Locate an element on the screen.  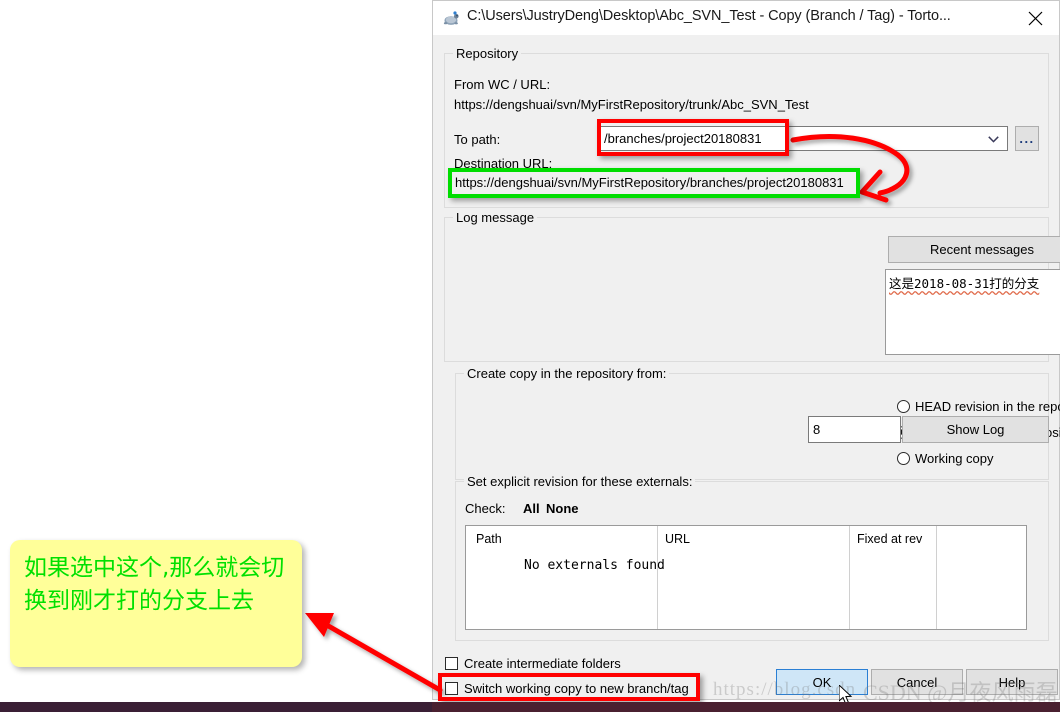
check-all-link: All is located at coordinates (531, 508).